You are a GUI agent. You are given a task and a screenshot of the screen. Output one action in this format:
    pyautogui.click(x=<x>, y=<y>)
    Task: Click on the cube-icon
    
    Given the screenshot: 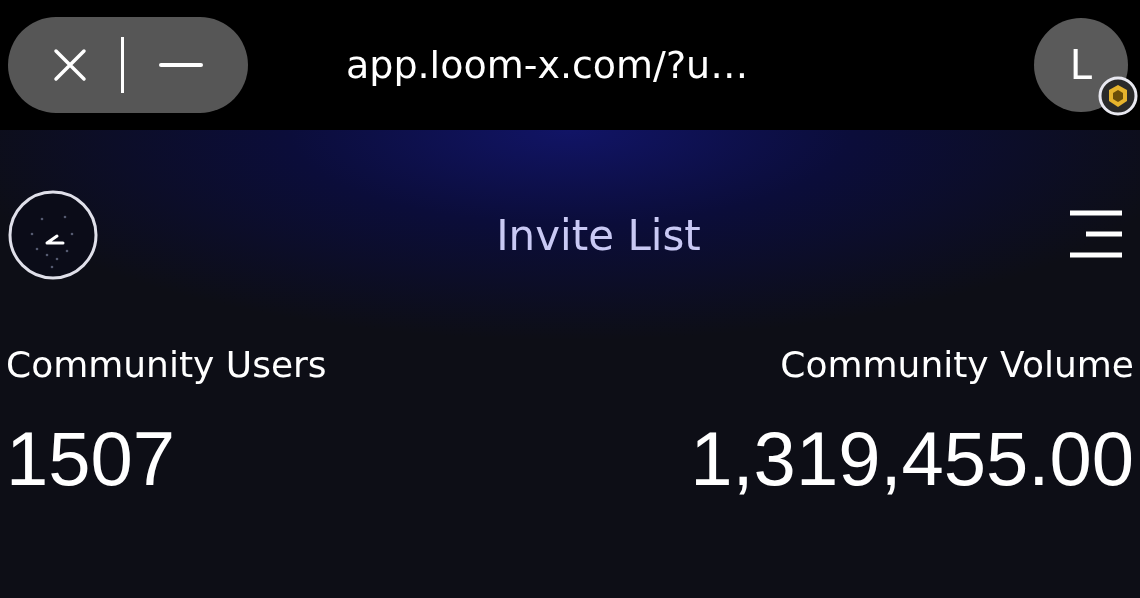 What is the action you would take?
    pyautogui.click(x=1118, y=96)
    